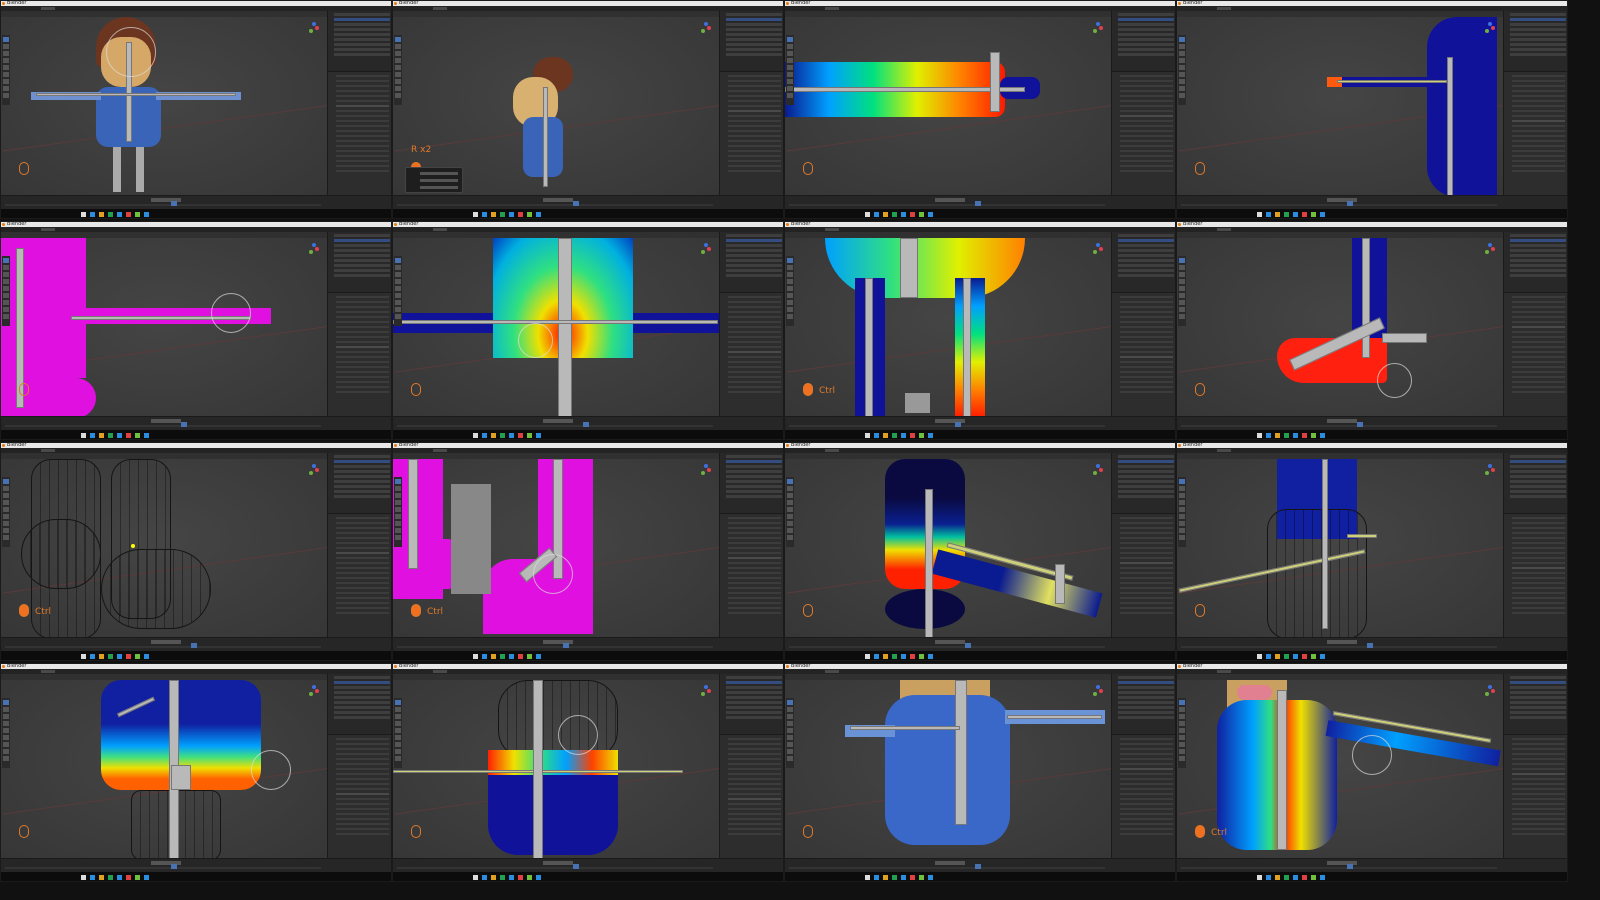 The image size is (1600, 900). What do you see at coordinates (929, 563) in the screenshot?
I see `armature-bone` at bounding box center [929, 563].